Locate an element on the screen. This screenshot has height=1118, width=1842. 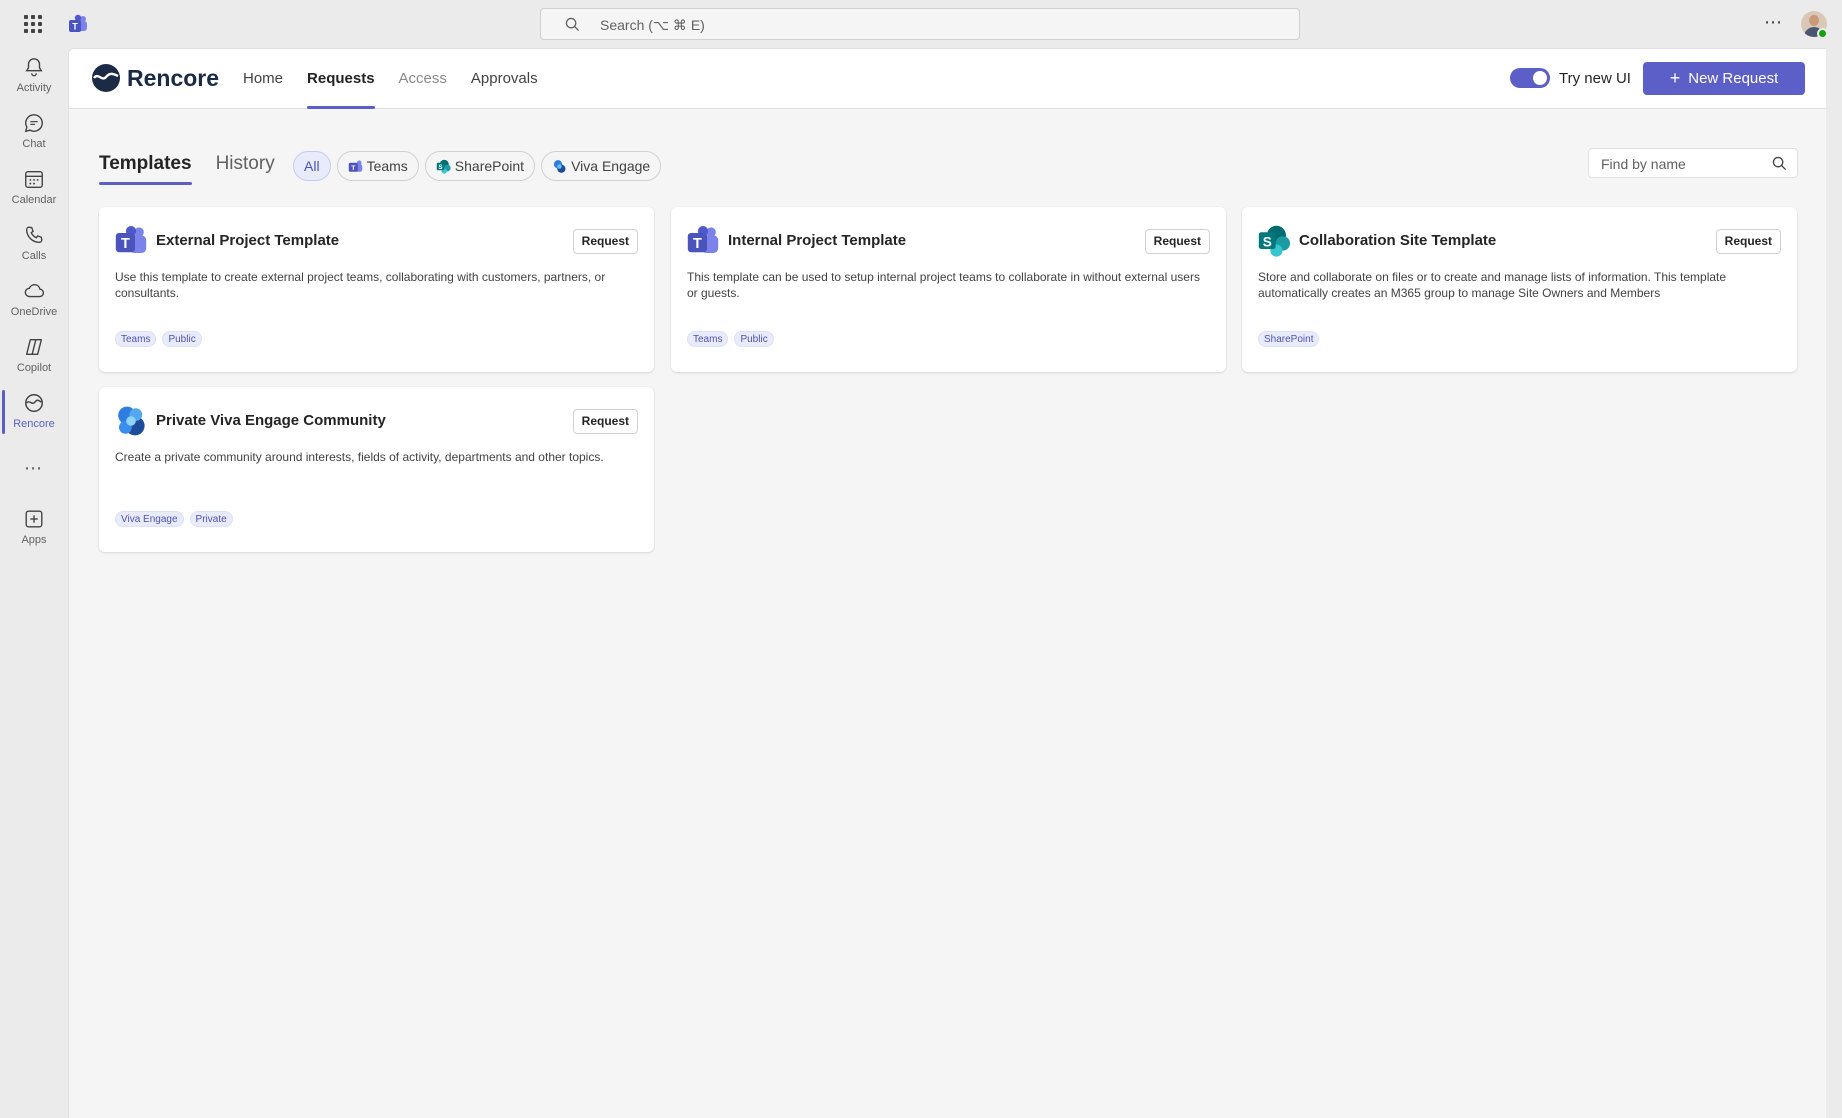
rail-label: OneDrive is located at coordinates (34, 312).